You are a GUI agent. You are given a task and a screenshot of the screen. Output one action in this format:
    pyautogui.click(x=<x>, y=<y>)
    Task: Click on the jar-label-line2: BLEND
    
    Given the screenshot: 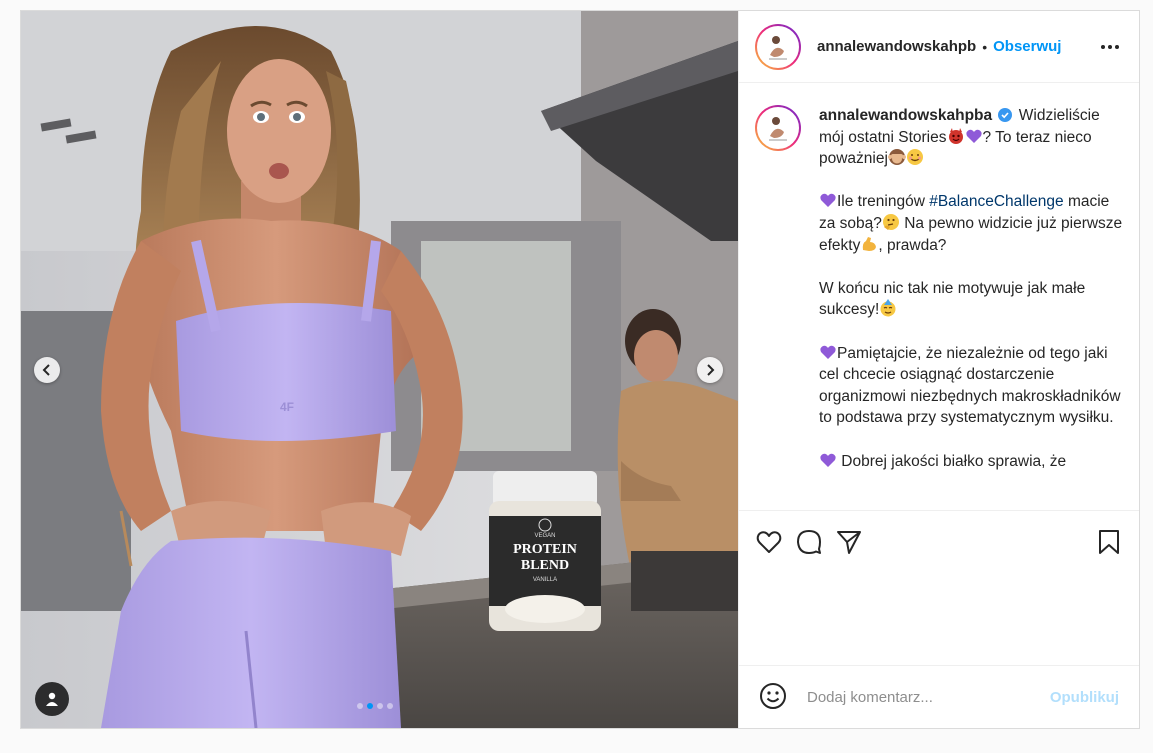 What is the action you would take?
    pyautogui.click(x=545, y=565)
    